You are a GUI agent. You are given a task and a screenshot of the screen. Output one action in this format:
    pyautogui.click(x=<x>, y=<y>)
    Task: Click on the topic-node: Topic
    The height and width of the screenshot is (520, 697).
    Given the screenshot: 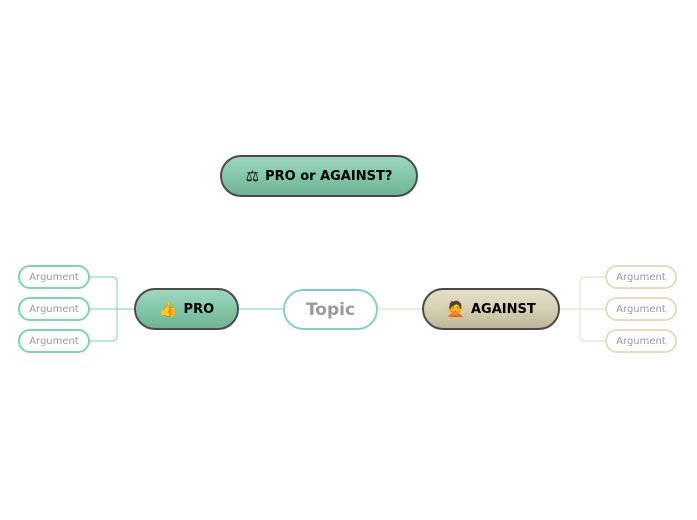 What is the action you would take?
    pyautogui.click(x=330, y=309)
    